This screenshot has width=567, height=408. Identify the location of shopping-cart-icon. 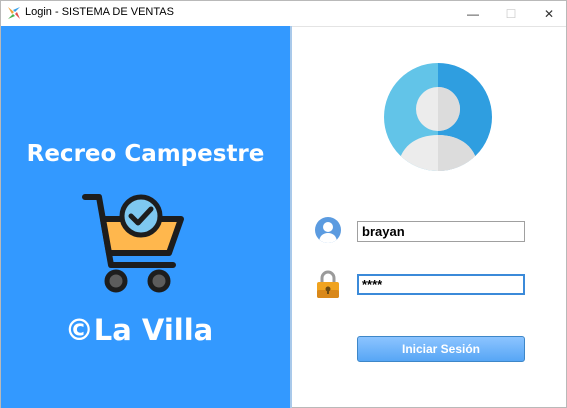
(133, 243).